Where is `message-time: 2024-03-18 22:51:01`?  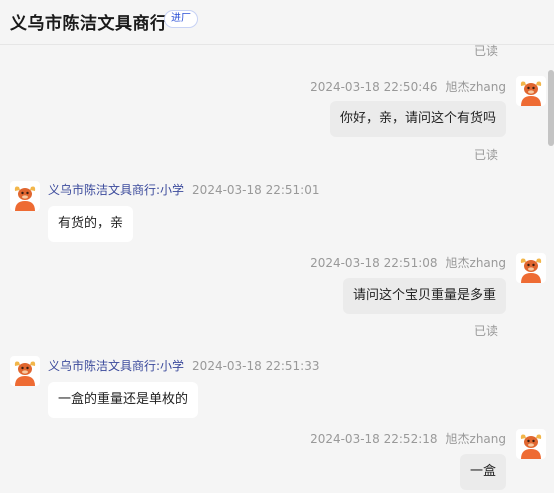
message-time: 2024-03-18 22:51:01 is located at coordinates (256, 190).